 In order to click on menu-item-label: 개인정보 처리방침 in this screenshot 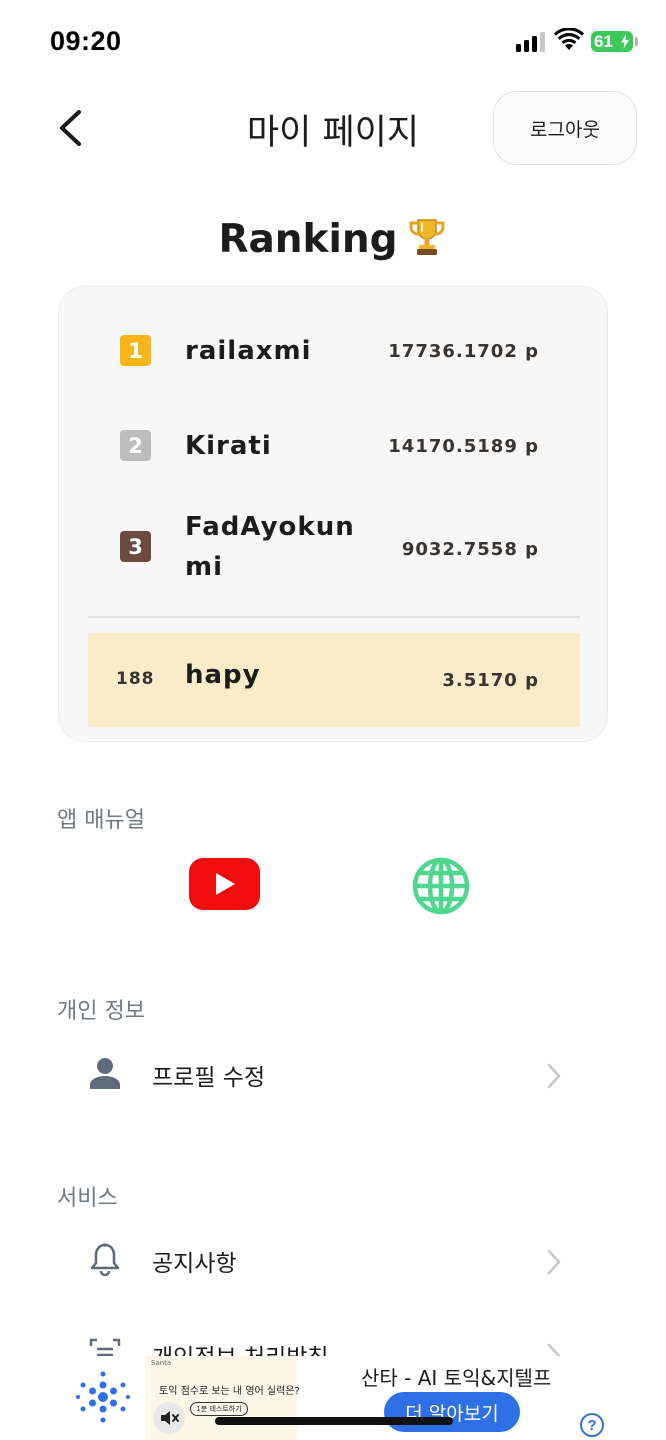, I will do `click(240, 1347)`.